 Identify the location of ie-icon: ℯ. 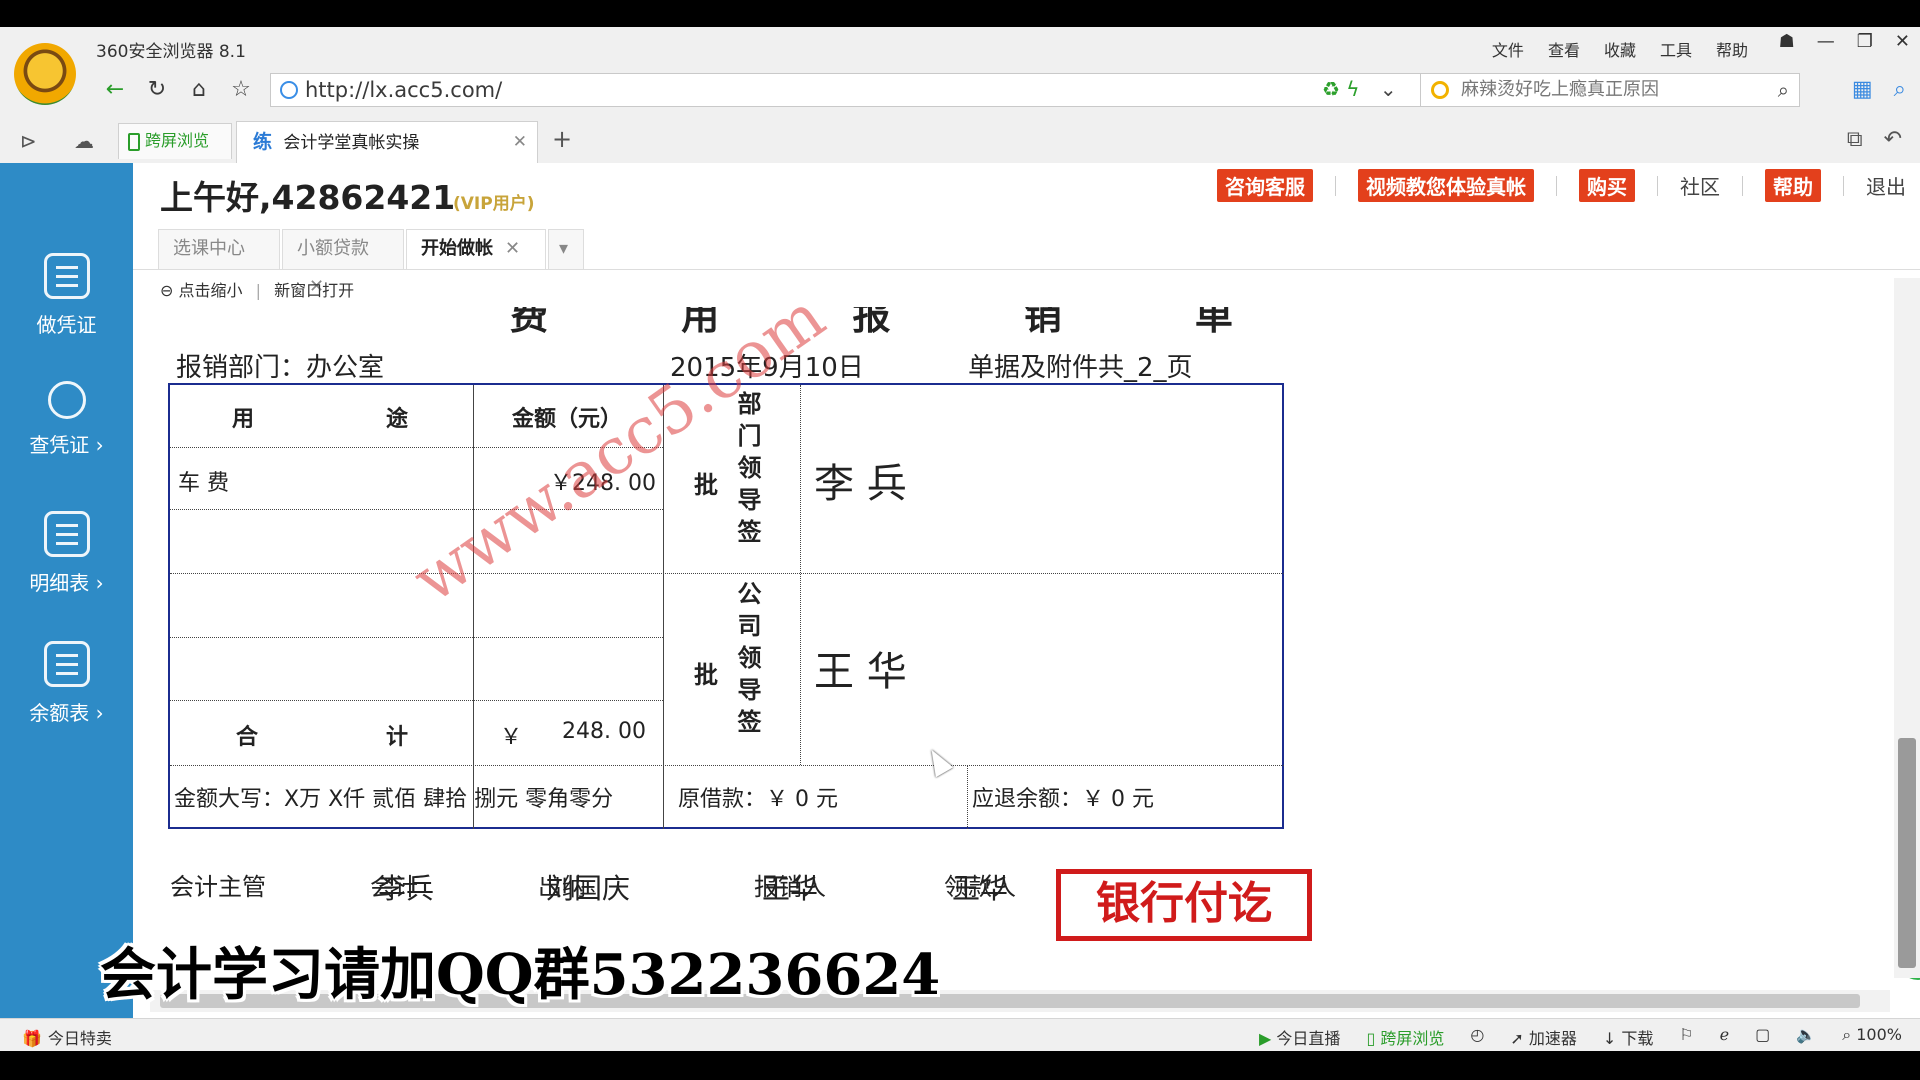
(1724, 1037).